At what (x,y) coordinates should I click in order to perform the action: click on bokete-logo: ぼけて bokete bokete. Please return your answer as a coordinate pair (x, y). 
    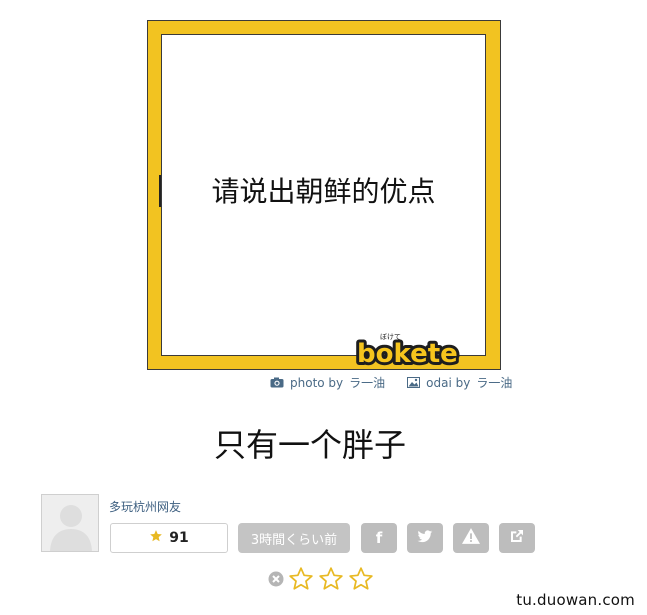
    Looking at the image, I should click on (407, 349).